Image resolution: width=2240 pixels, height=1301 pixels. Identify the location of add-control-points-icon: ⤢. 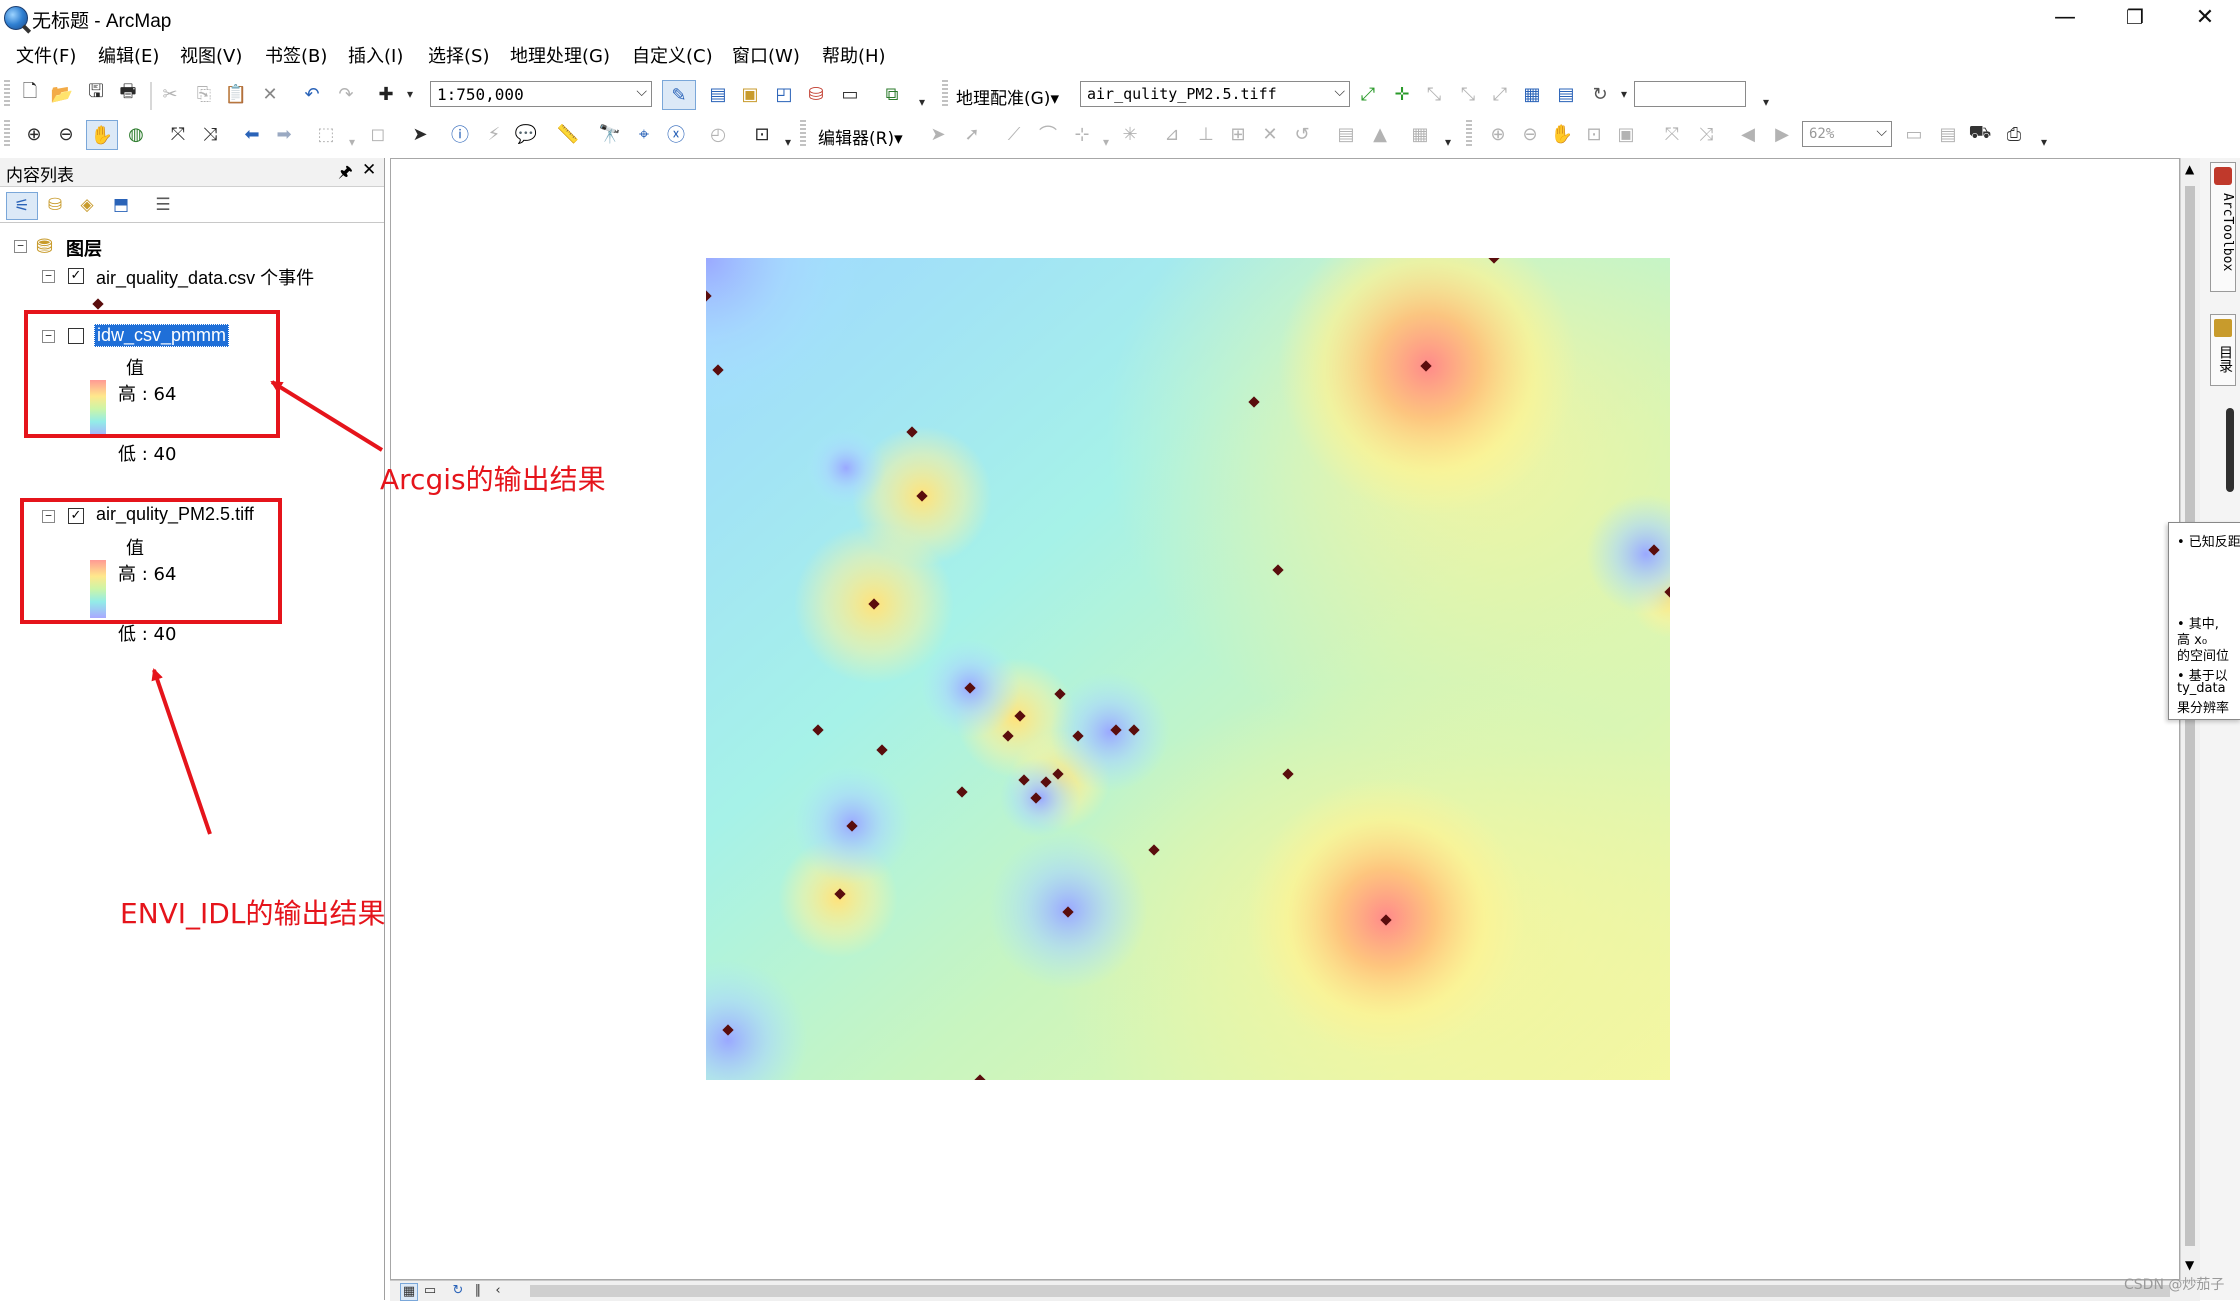
(1368, 94).